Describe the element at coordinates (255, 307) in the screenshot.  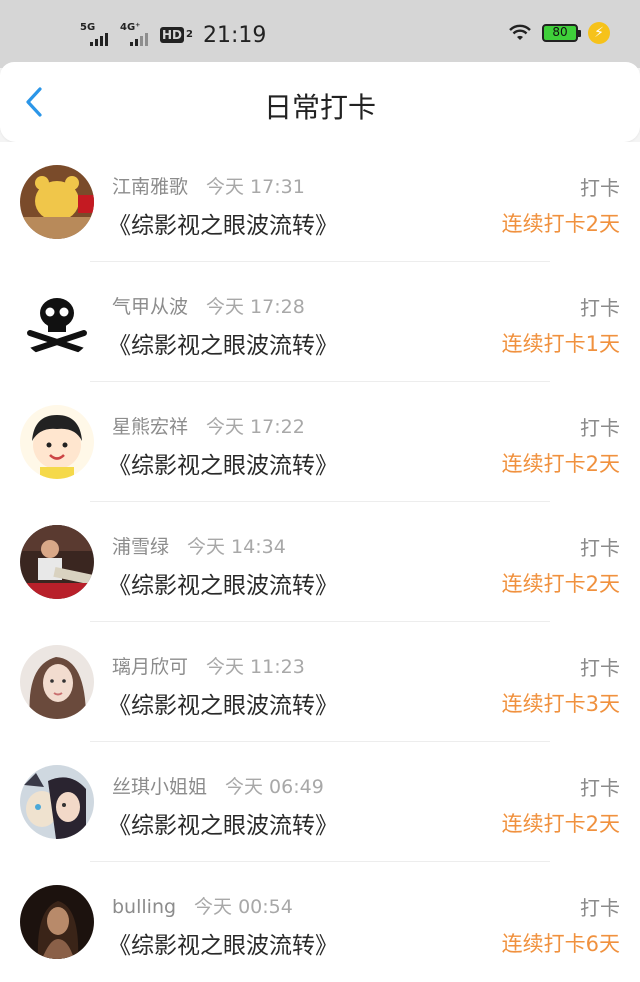
I see `checkin-time: 今天 17:28` at that location.